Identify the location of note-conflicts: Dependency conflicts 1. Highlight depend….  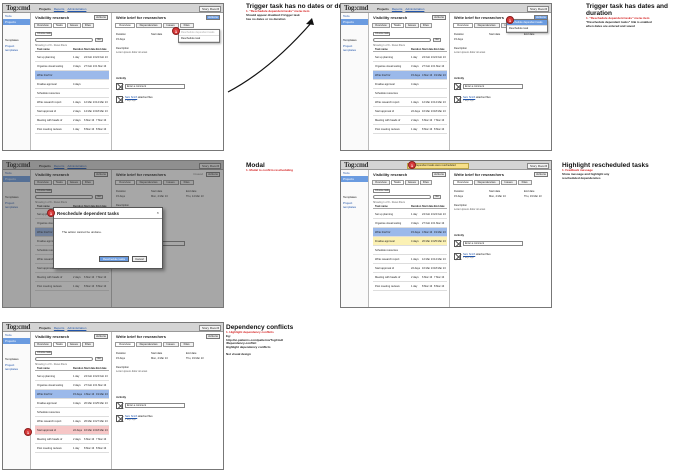
(260, 340).